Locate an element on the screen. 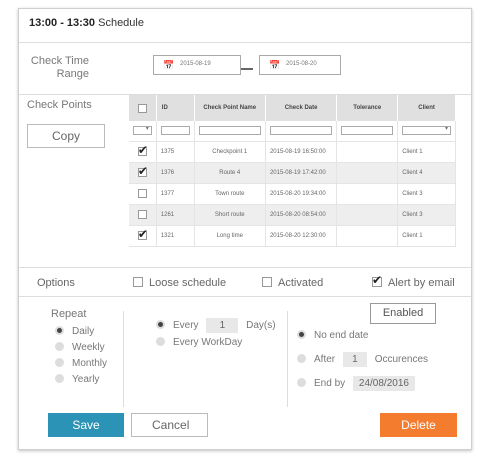 Image resolution: width=490 pixels, height=460 pixels. filter-row is located at coordinates (292, 131).